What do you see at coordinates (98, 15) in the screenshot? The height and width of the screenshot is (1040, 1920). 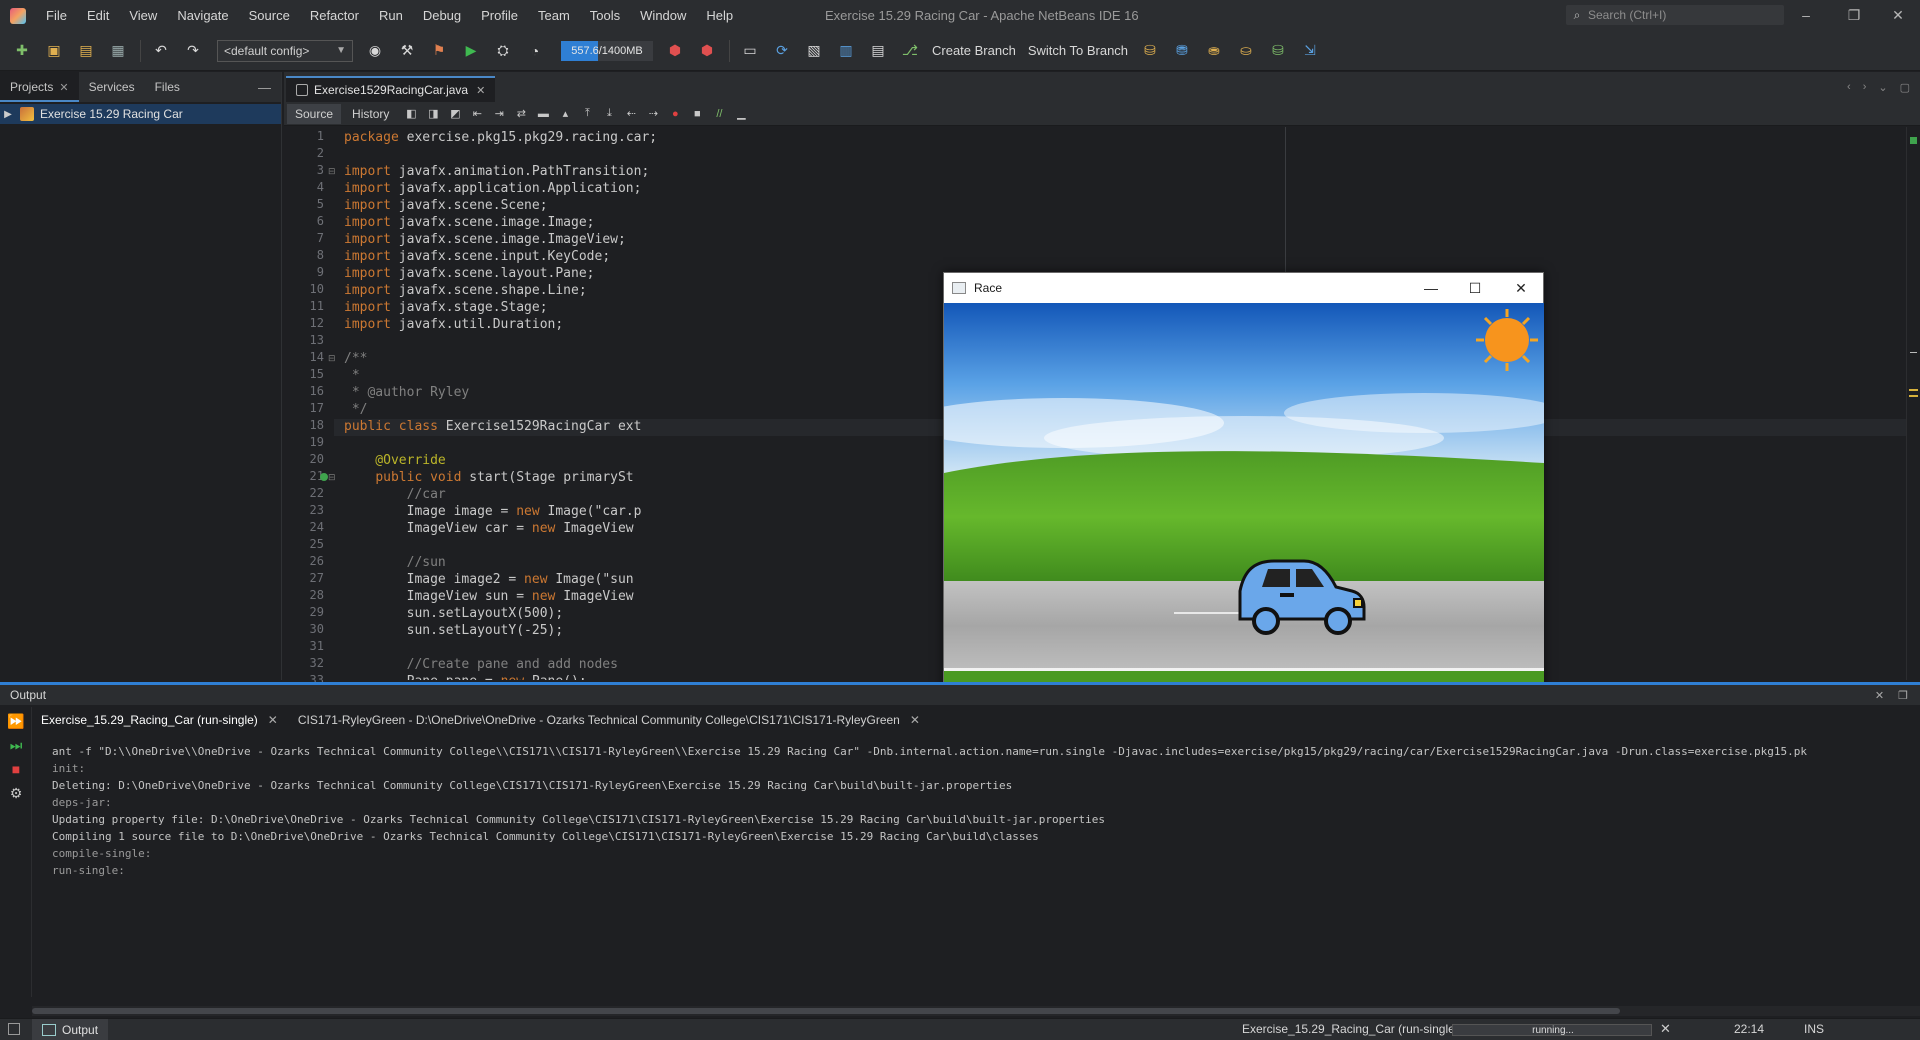 I see `menu-edit: Edit` at bounding box center [98, 15].